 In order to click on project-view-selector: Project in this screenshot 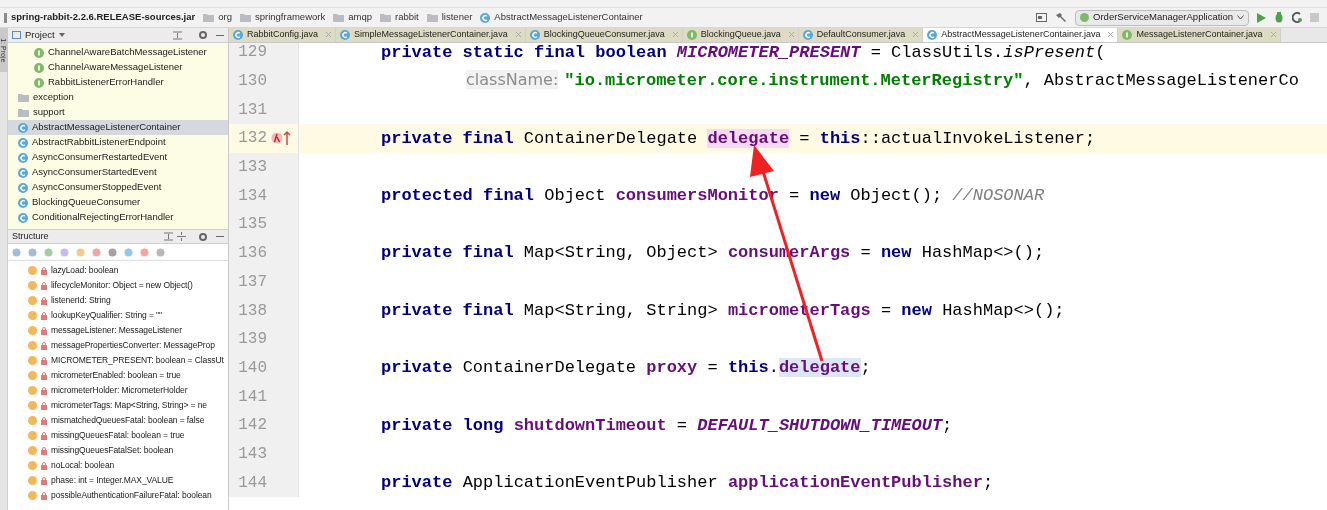, I will do `click(40, 35)`.